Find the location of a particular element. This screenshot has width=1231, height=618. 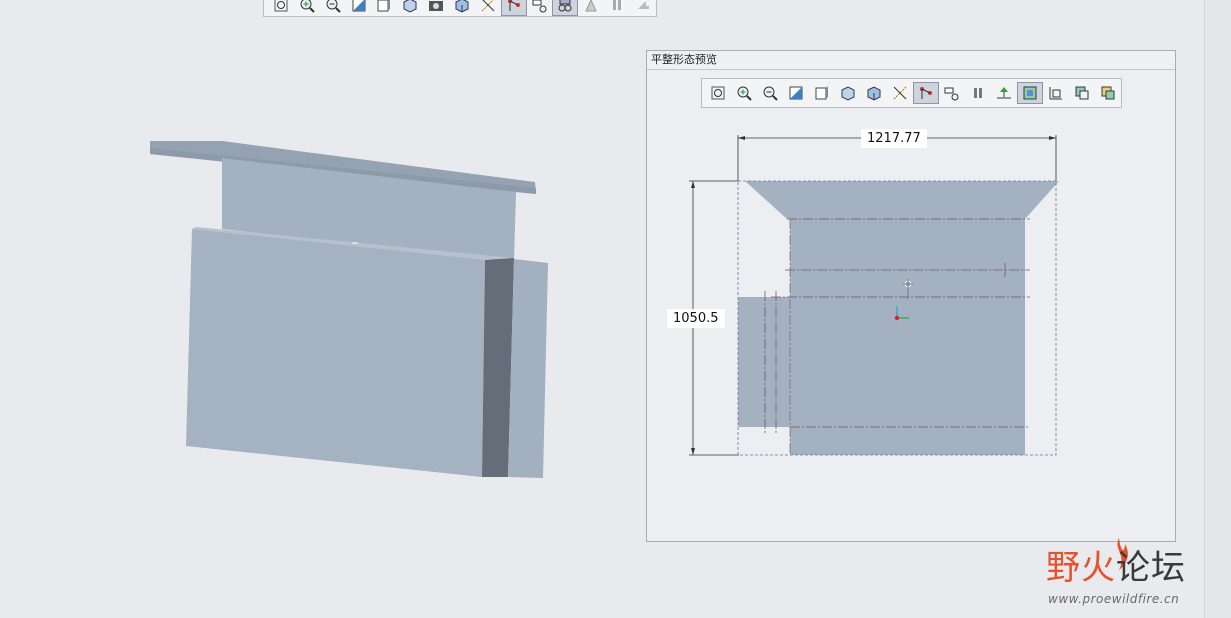

paste-icon is located at coordinates (1108, 93).